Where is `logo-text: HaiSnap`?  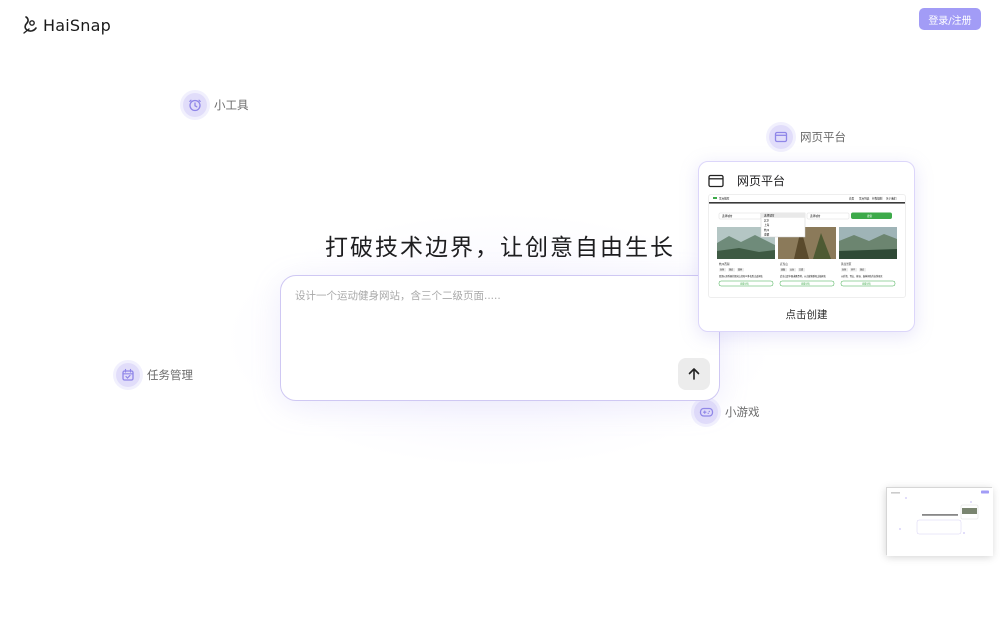
logo-text: HaiSnap is located at coordinates (77, 25).